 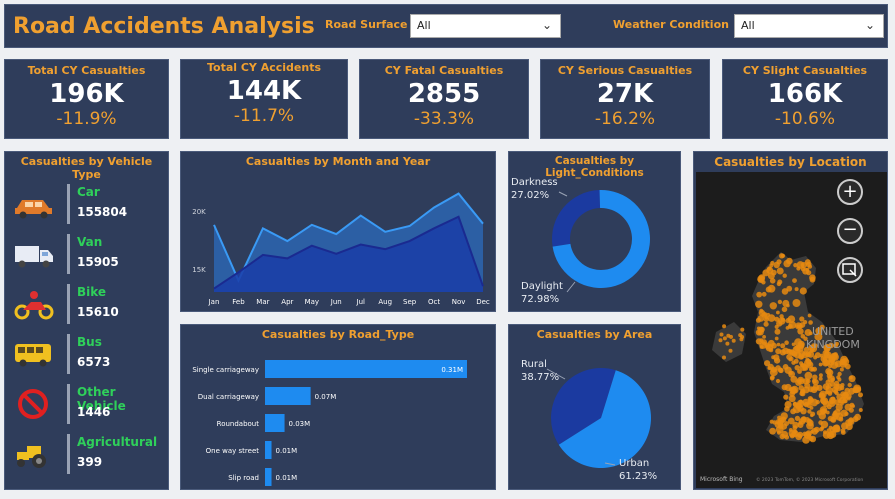 I want to click on bar-category-label: Roundabout, so click(x=238, y=424).